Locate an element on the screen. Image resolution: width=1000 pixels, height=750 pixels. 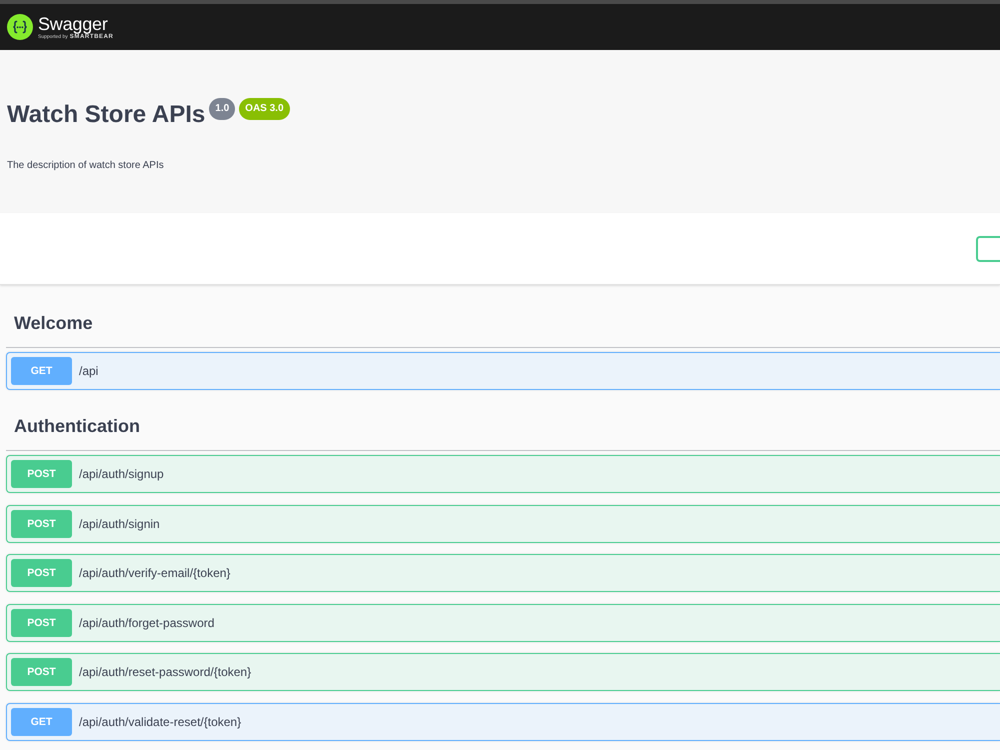
operation-row: POST /api/auth/forget-password is located at coordinates (503, 623).